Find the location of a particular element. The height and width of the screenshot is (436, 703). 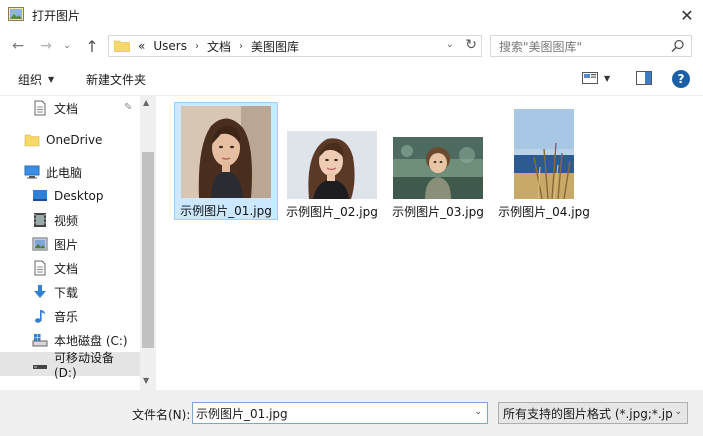

help-button: ? is located at coordinates (681, 79).